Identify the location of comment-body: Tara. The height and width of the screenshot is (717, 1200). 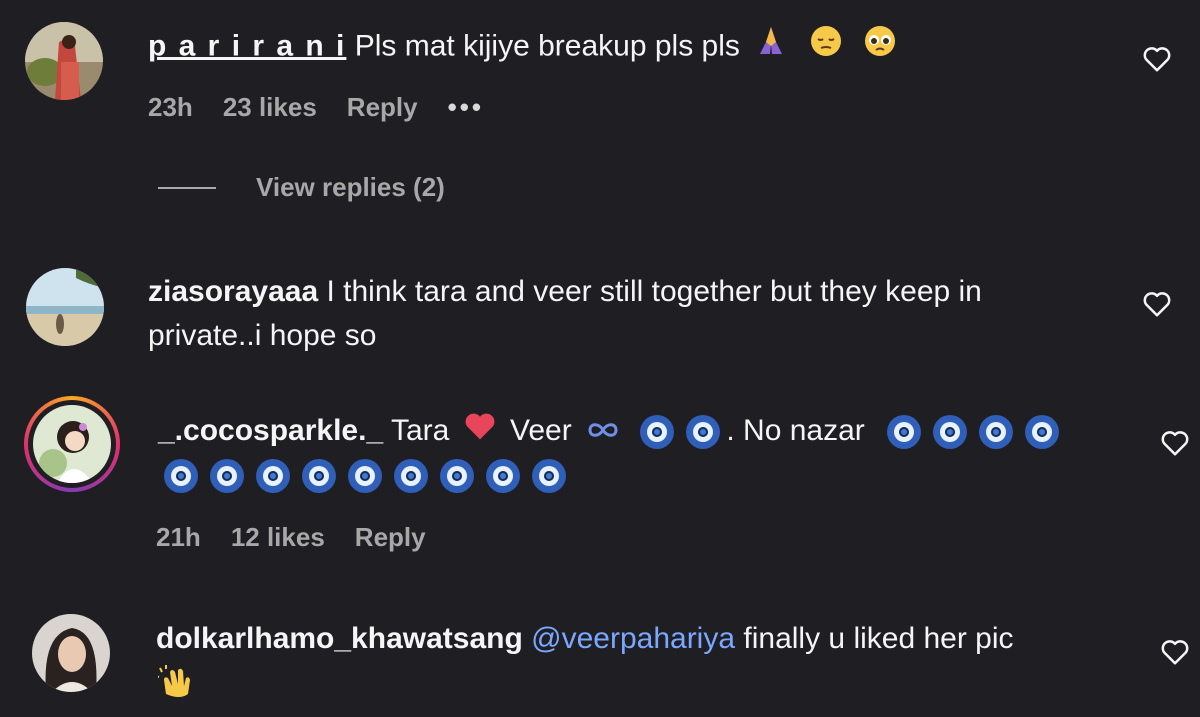
(420, 430).